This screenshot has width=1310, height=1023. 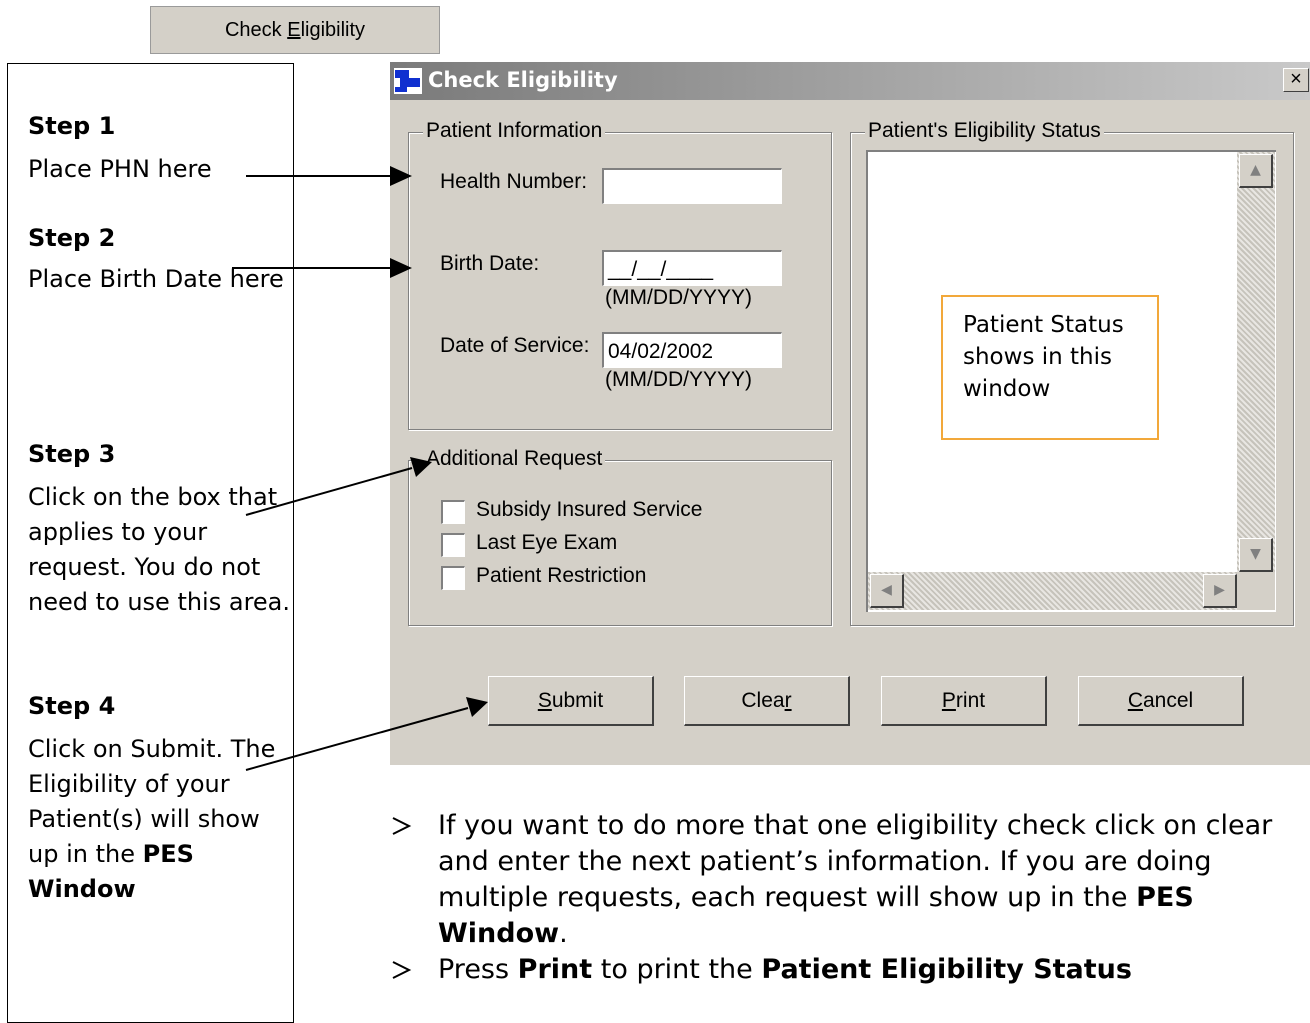 What do you see at coordinates (1220, 591) in the screenshot?
I see `scroll-right-icon: ▶` at bounding box center [1220, 591].